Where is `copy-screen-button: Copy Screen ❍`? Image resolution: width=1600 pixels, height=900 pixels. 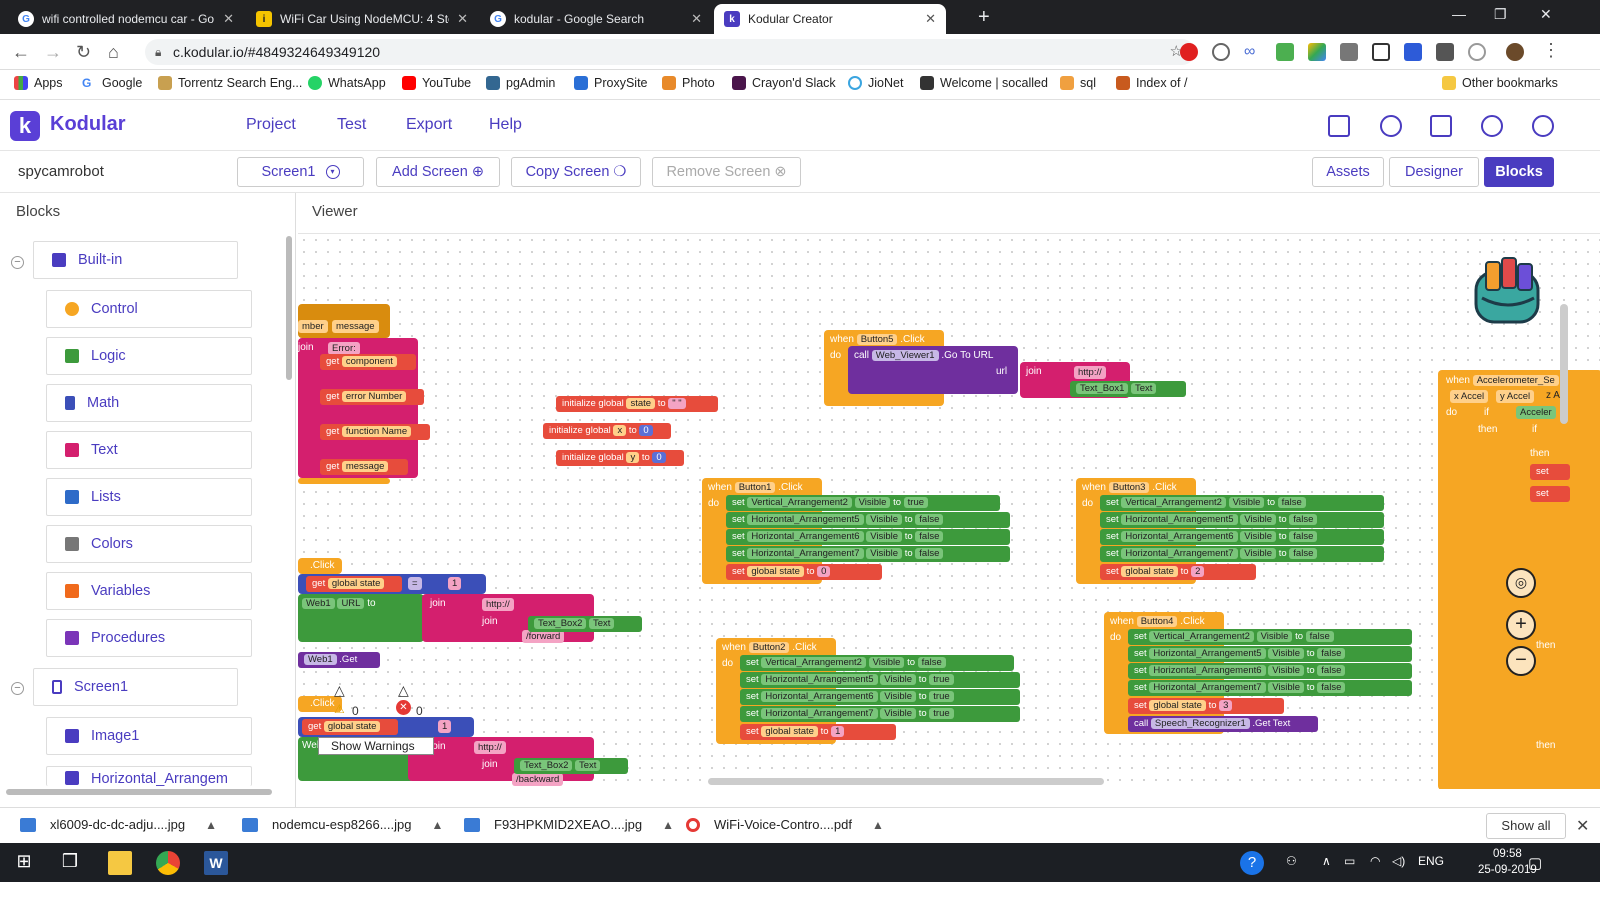
copy-screen-button: Copy Screen ❍ is located at coordinates (576, 172).